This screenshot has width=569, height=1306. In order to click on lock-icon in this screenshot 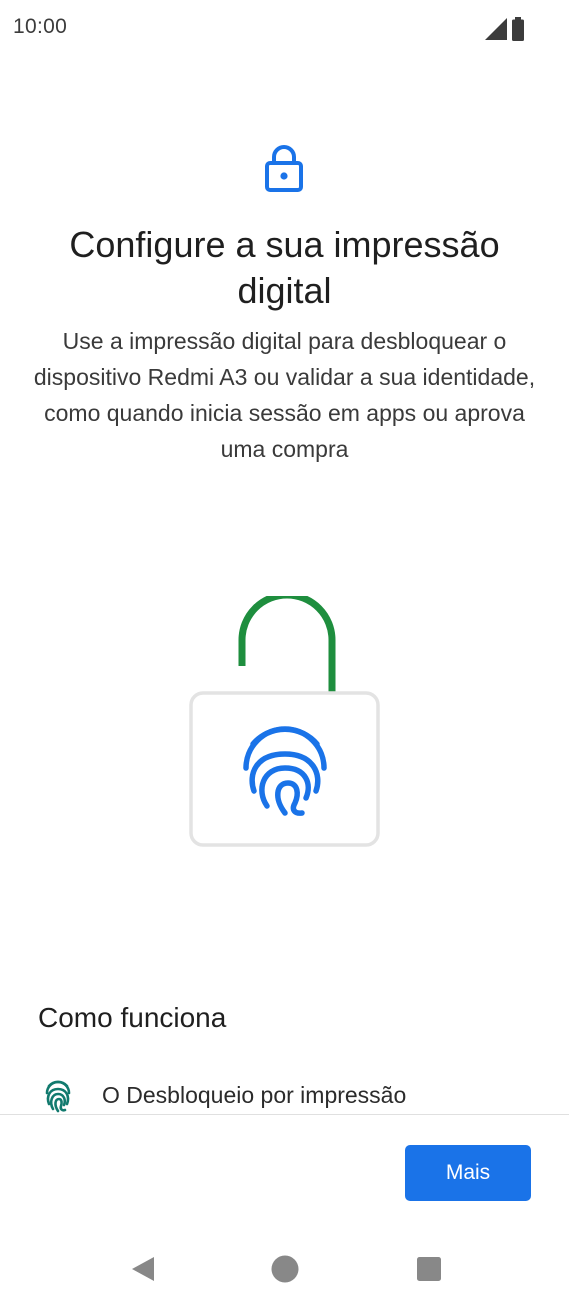, I will do `click(284, 168)`.